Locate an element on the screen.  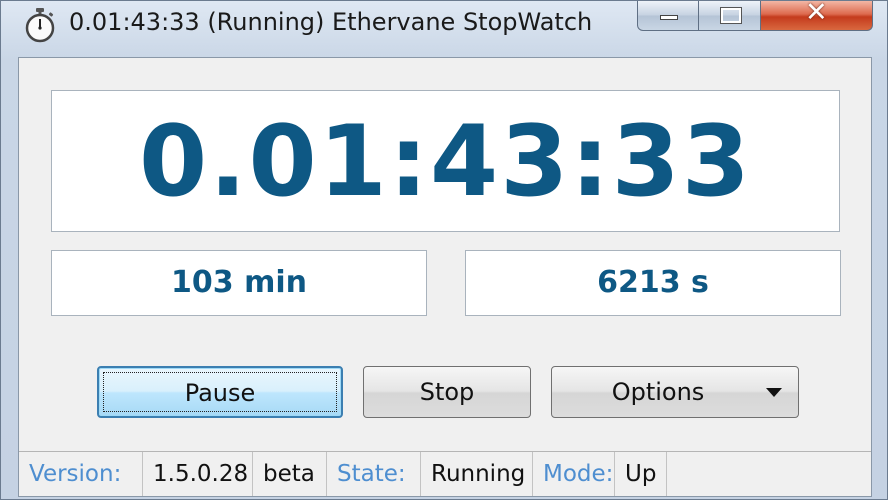
minutes-display: 103 min is located at coordinates (239, 283).